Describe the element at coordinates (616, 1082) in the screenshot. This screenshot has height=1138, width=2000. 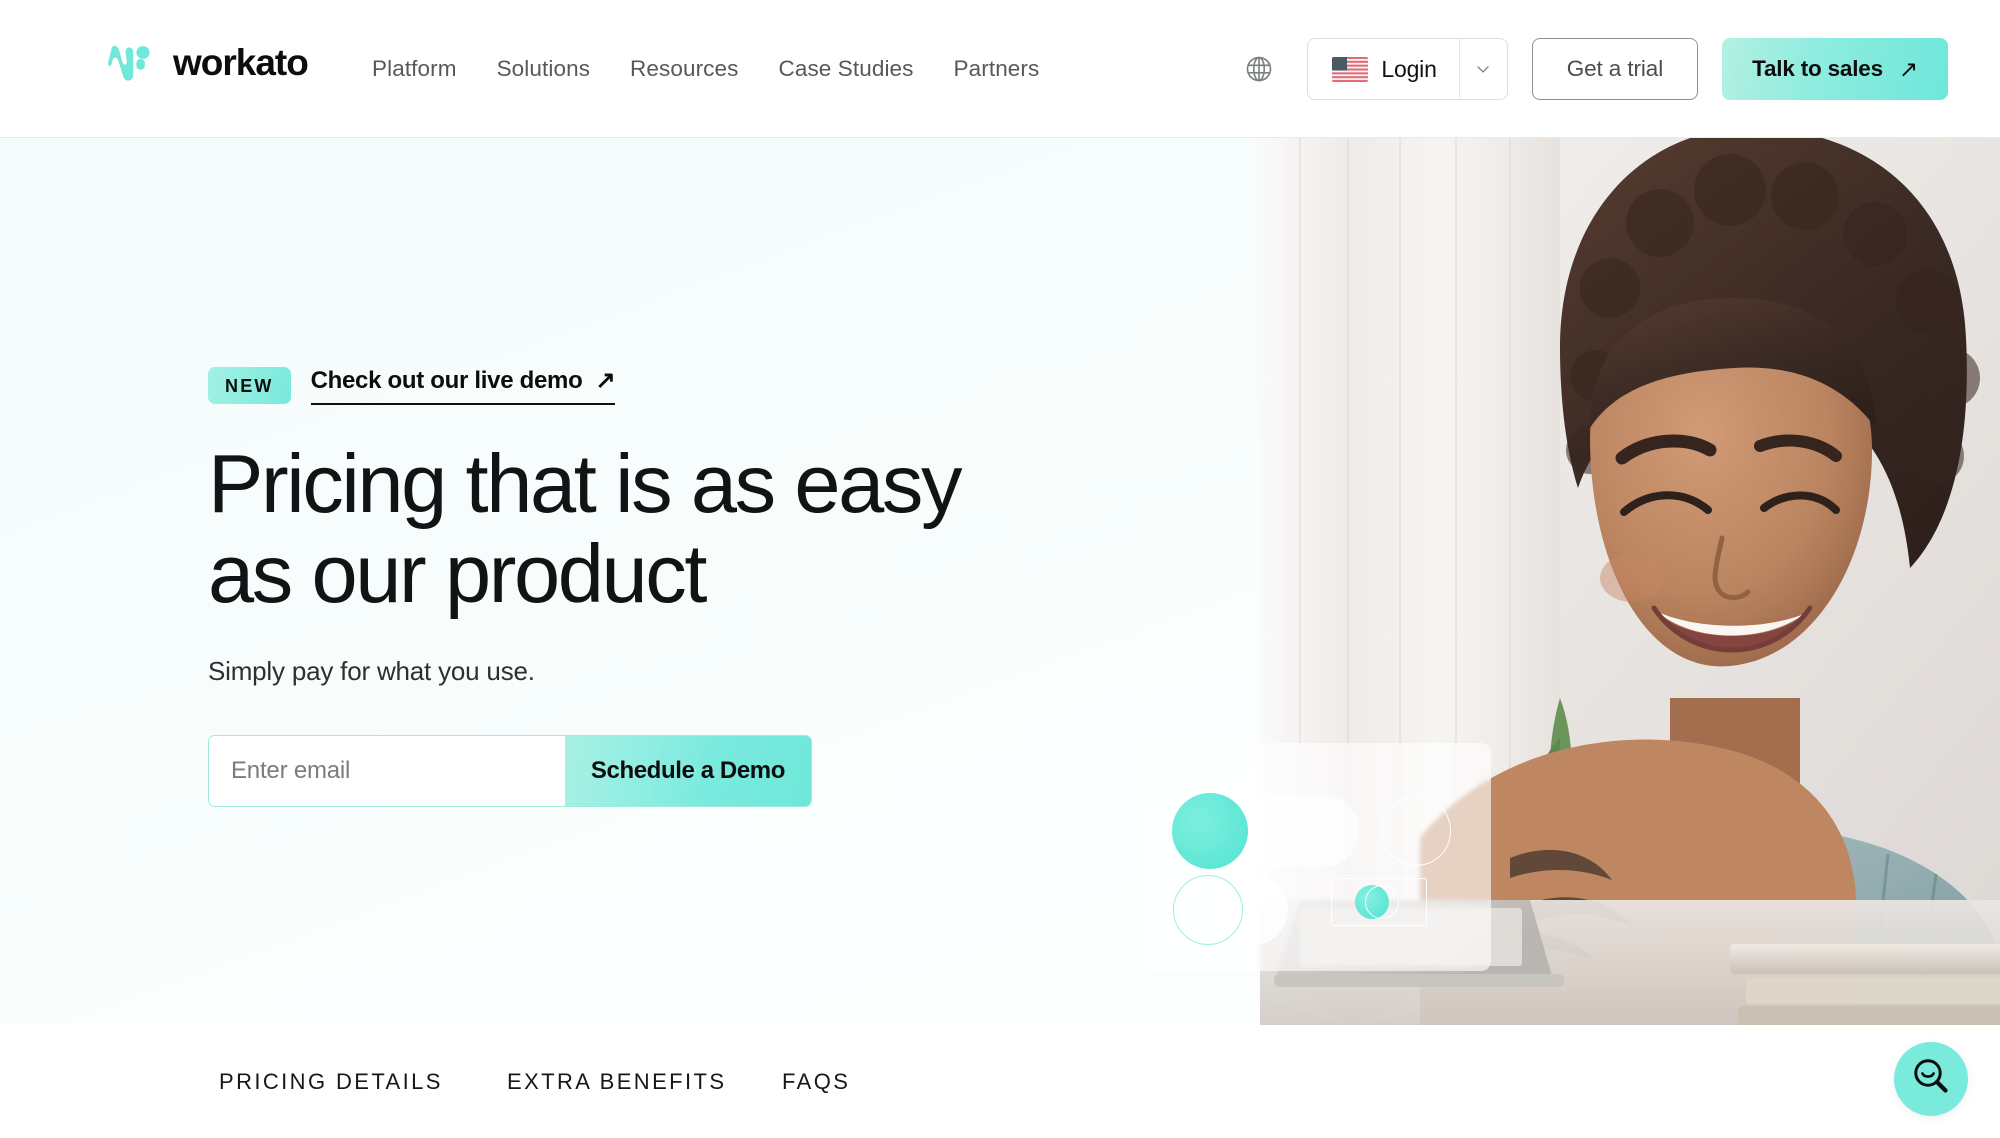
I see `section-link-extra-benefits: EXTRA BENEFITS` at that location.